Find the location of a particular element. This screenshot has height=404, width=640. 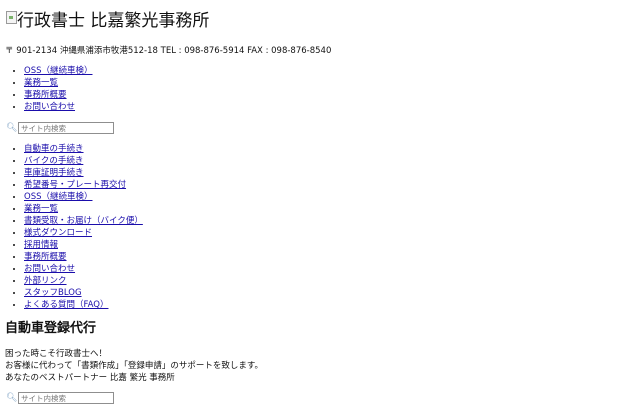

sub-nav-item: 採用情報 is located at coordinates (83, 245).